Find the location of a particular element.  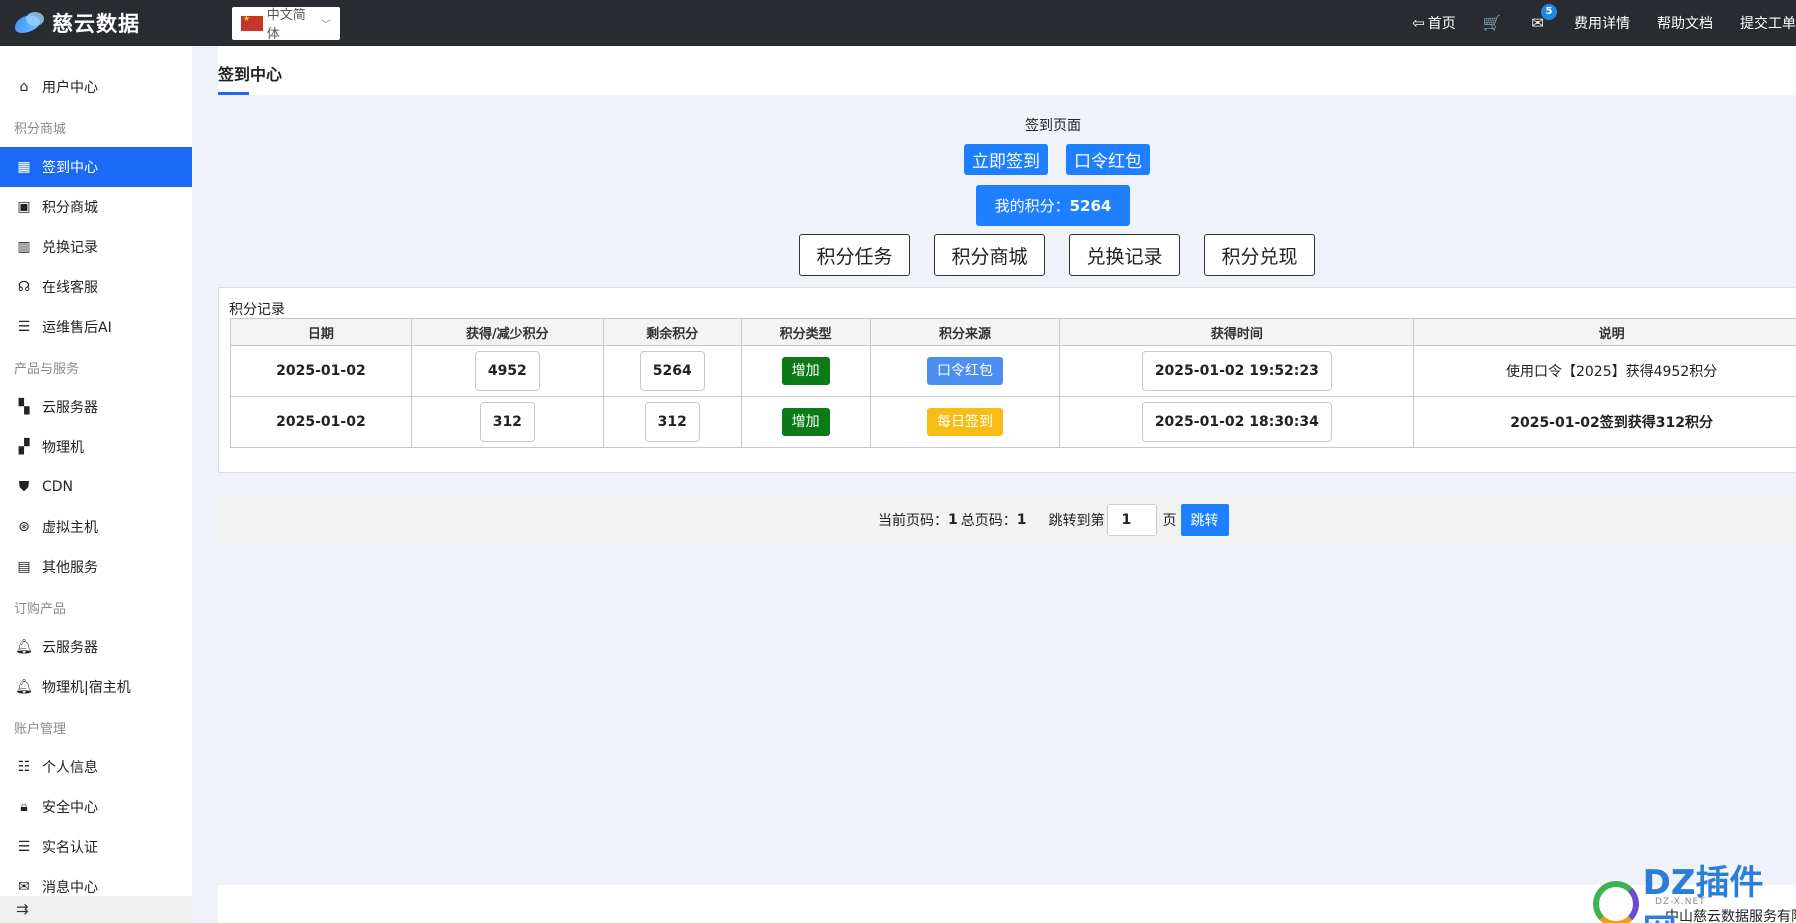

header-remaining: 剩余积分 is located at coordinates (672, 332).